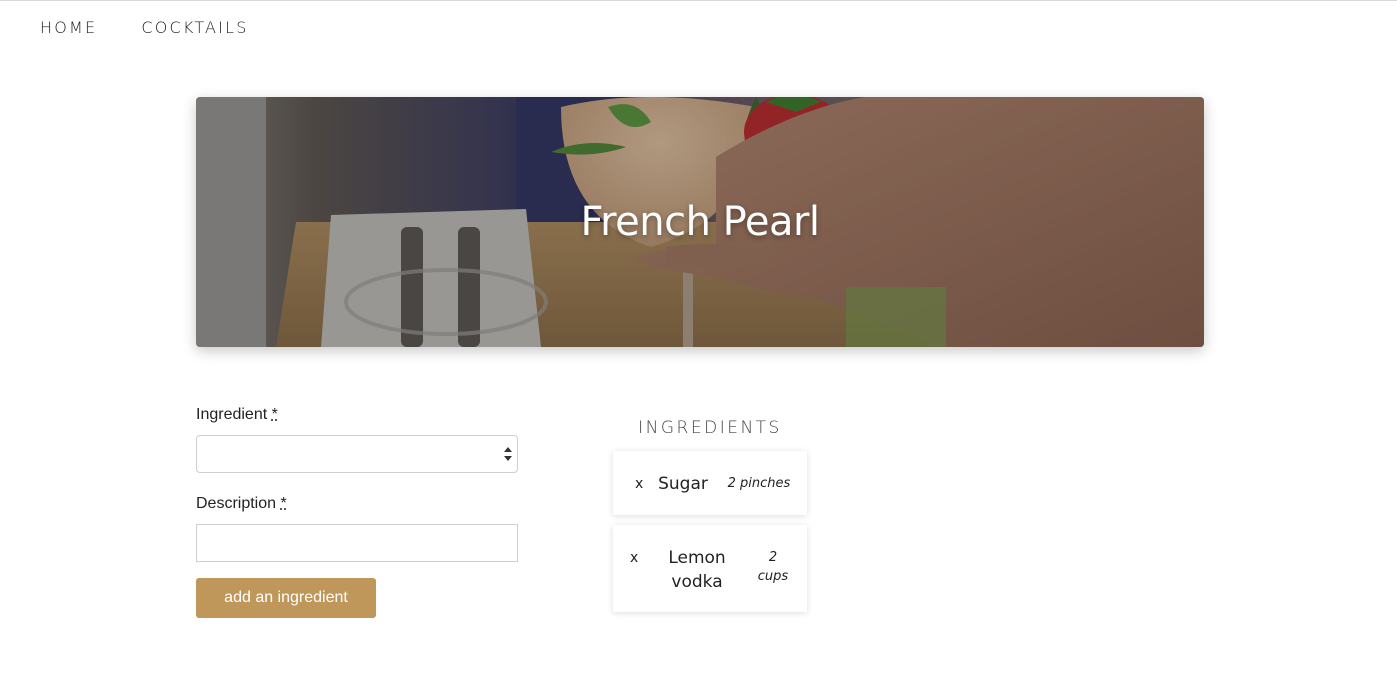  I want to click on ingredient-select, so click(357, 454).